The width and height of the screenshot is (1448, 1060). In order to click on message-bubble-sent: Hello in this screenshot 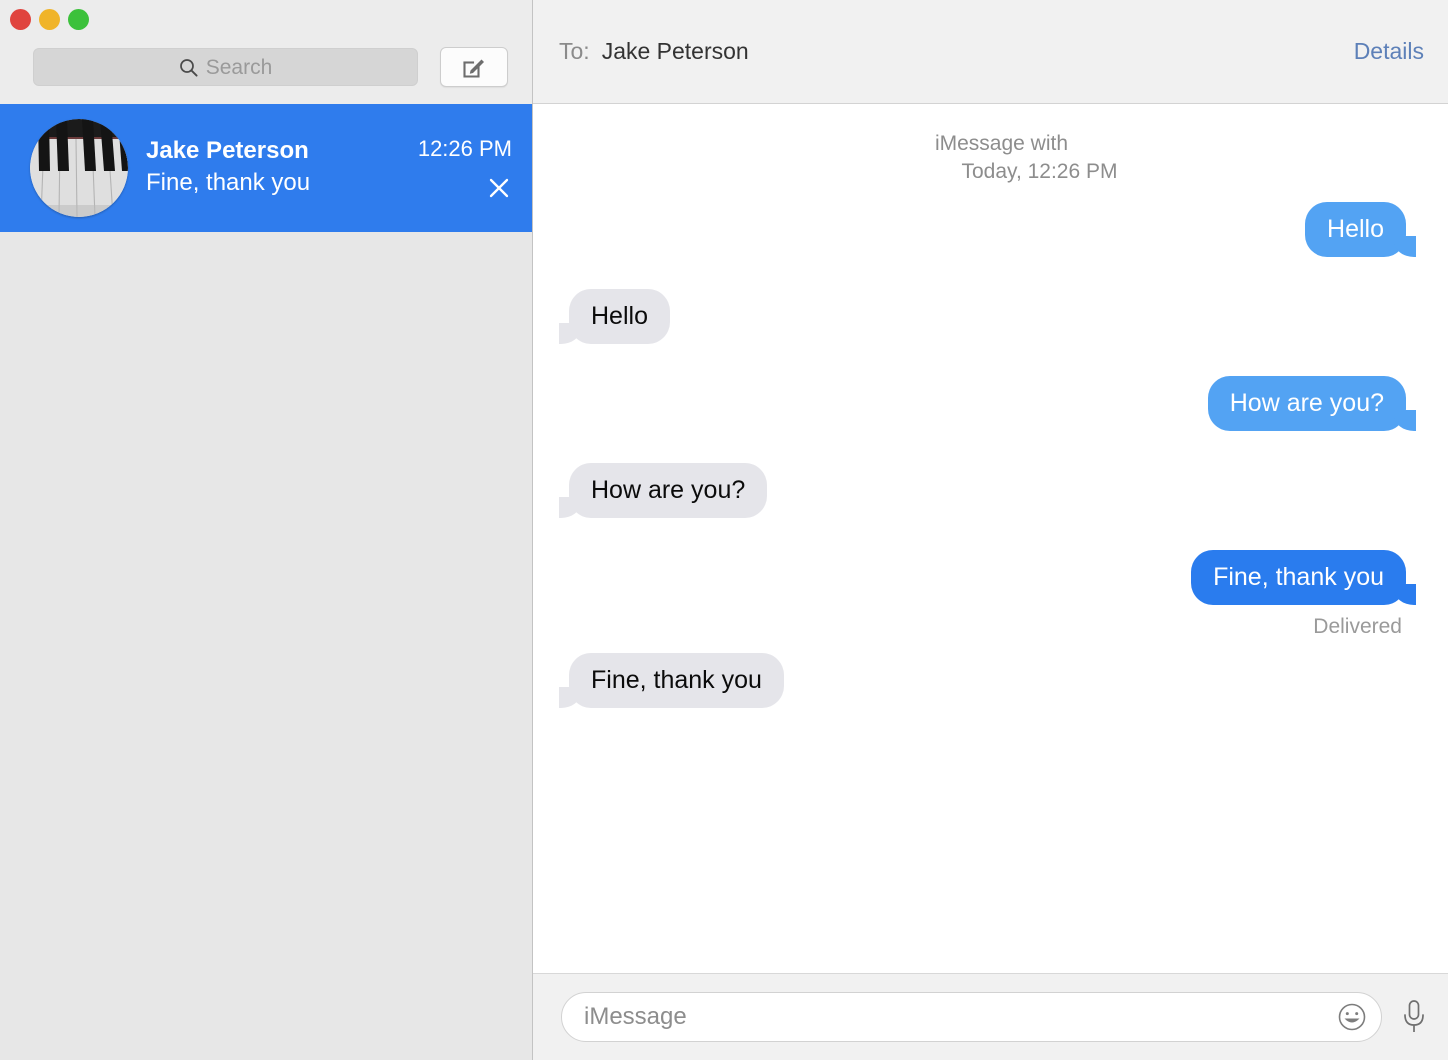, I will do `click(1360, 229)`.